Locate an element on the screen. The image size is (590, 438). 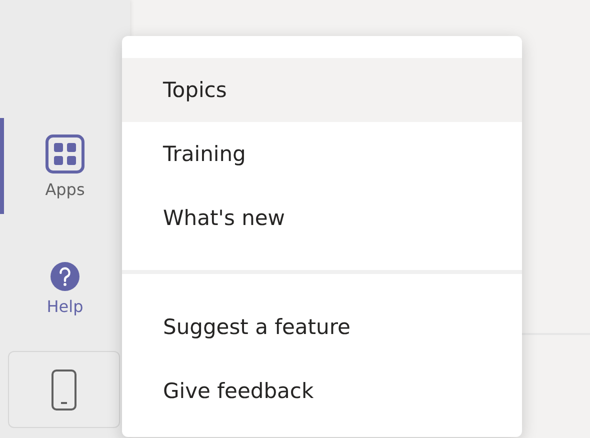
grid-icon is located at coordinates (65, 154).